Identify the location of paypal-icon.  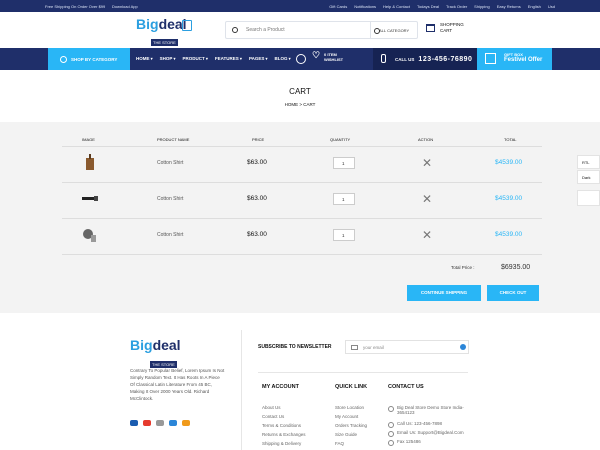
(173, 423).